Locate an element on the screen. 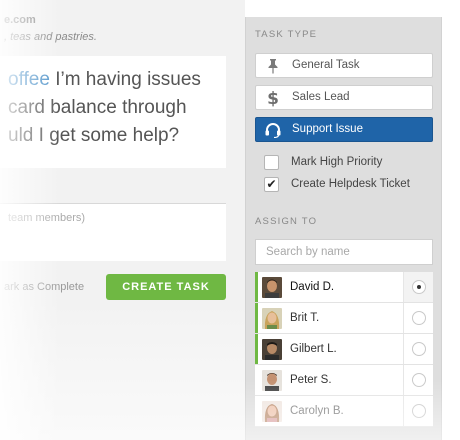 The height and width of the screenshot is (440, 460). assignee-row-gilbert: Gilbert L. is located at coordinates (344, 349).